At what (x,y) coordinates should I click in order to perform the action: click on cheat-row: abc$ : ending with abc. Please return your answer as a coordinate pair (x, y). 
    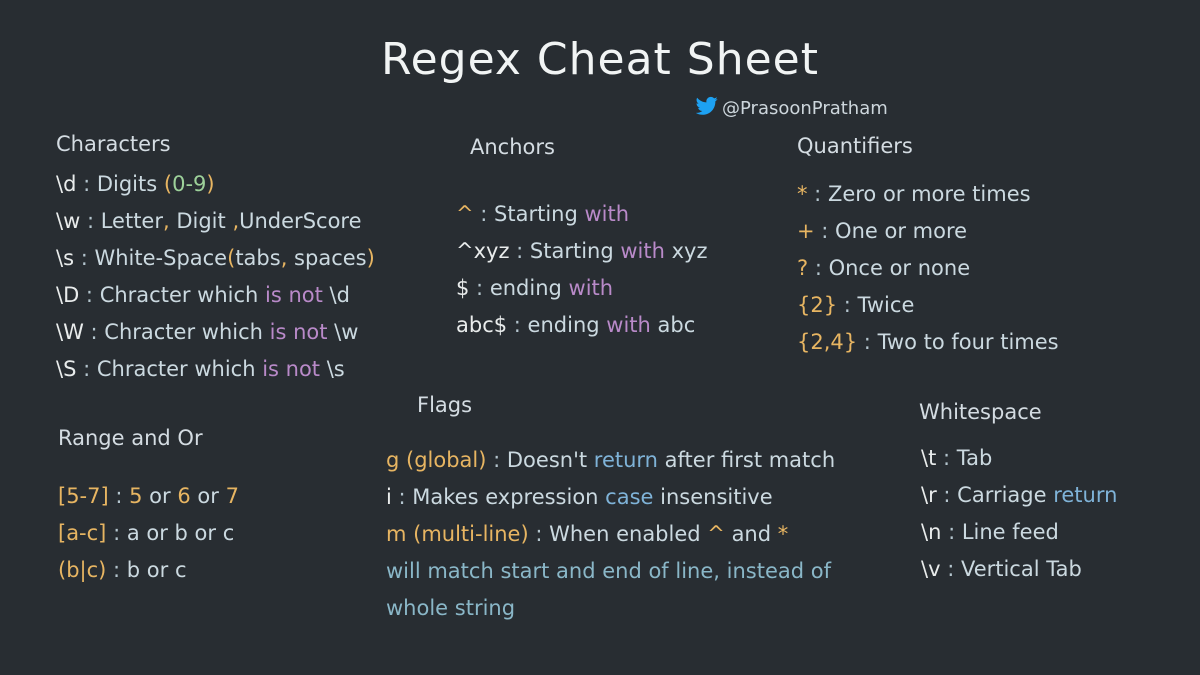
    Looking at the image, I should click on (582, 325).